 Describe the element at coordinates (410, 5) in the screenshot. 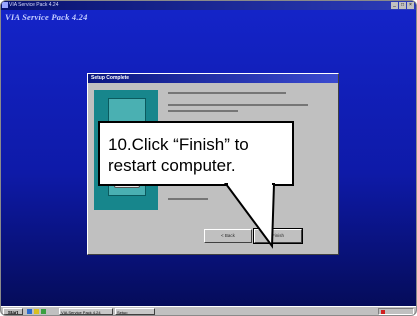

I see `close-button: ×` at that location.